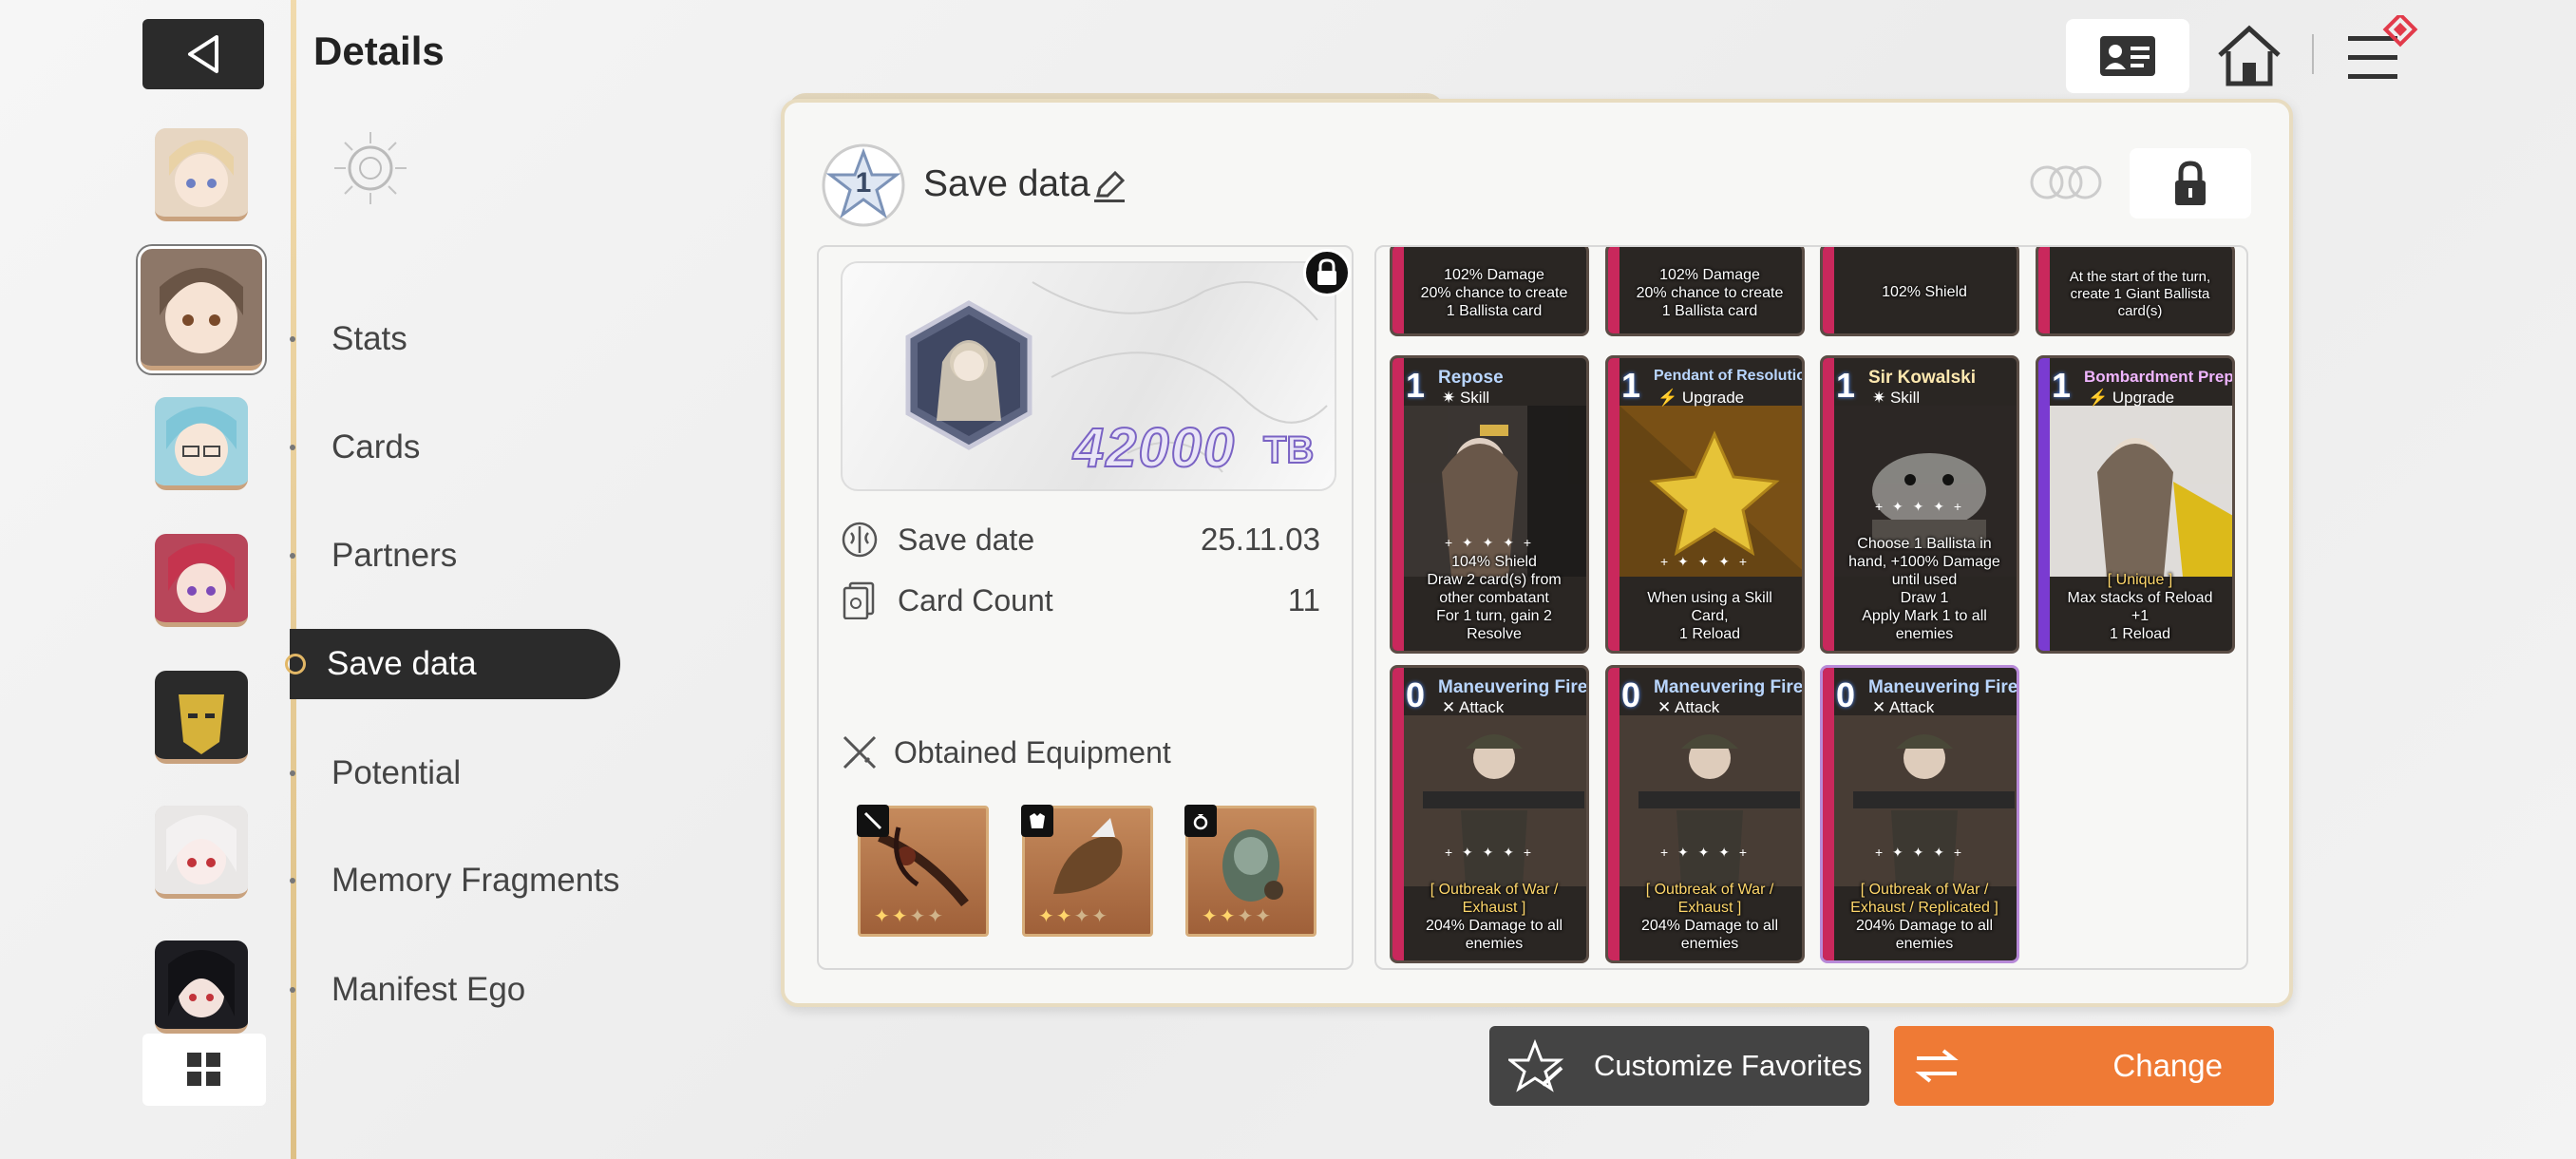 The height and width of the screenshot is (1159, 2576). What do you see at coordinates (860, 540) in the screenshot?
I see `brain-icon` at bounding box center [860, 540].